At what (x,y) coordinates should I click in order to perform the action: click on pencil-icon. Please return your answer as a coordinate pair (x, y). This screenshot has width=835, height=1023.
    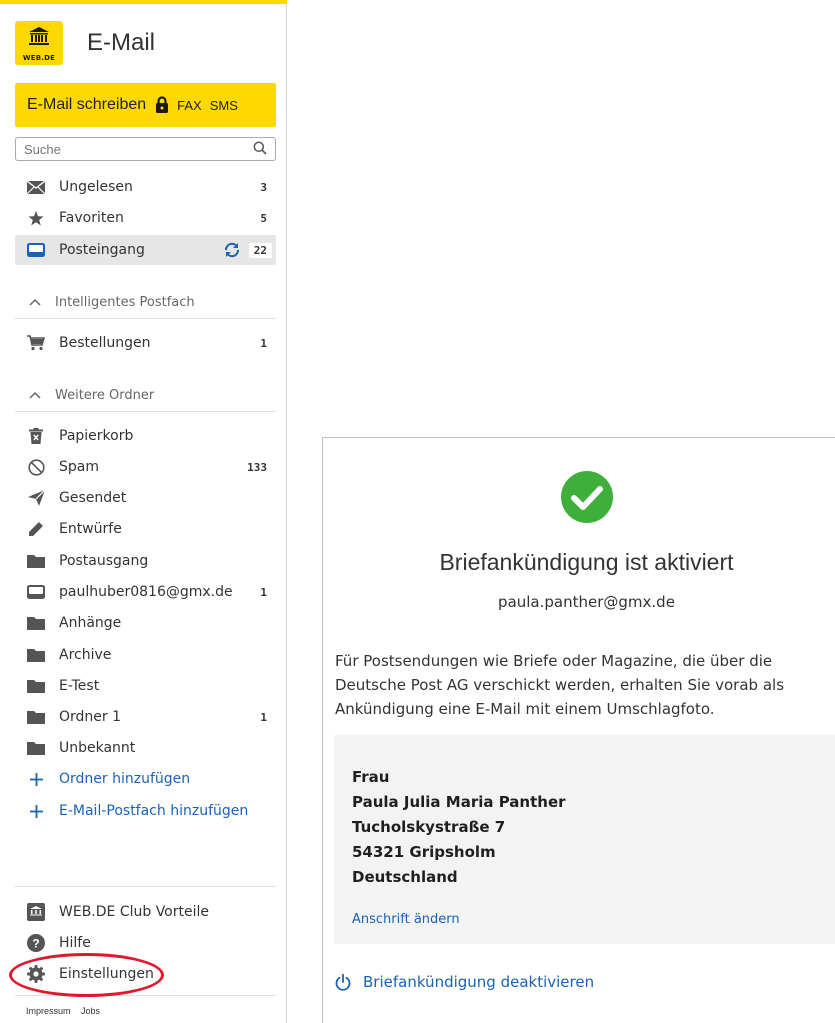
    Looking at the image, I should click on (36, 529).